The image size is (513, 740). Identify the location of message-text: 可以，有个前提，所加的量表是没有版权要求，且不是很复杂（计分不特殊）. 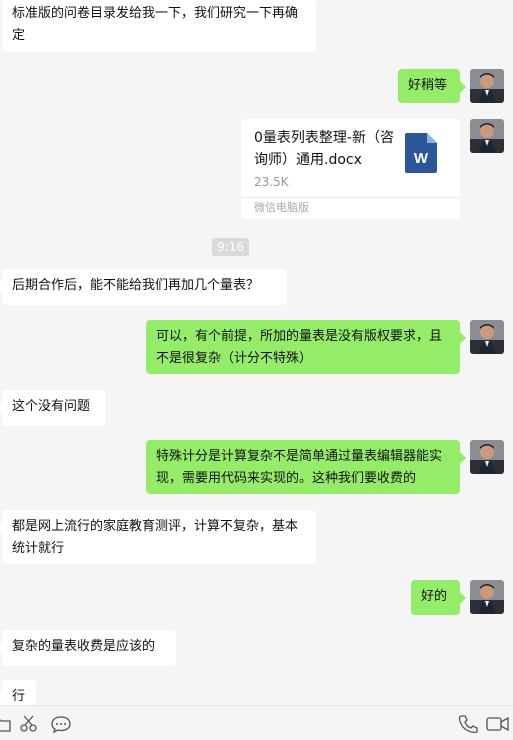
(299, 347).